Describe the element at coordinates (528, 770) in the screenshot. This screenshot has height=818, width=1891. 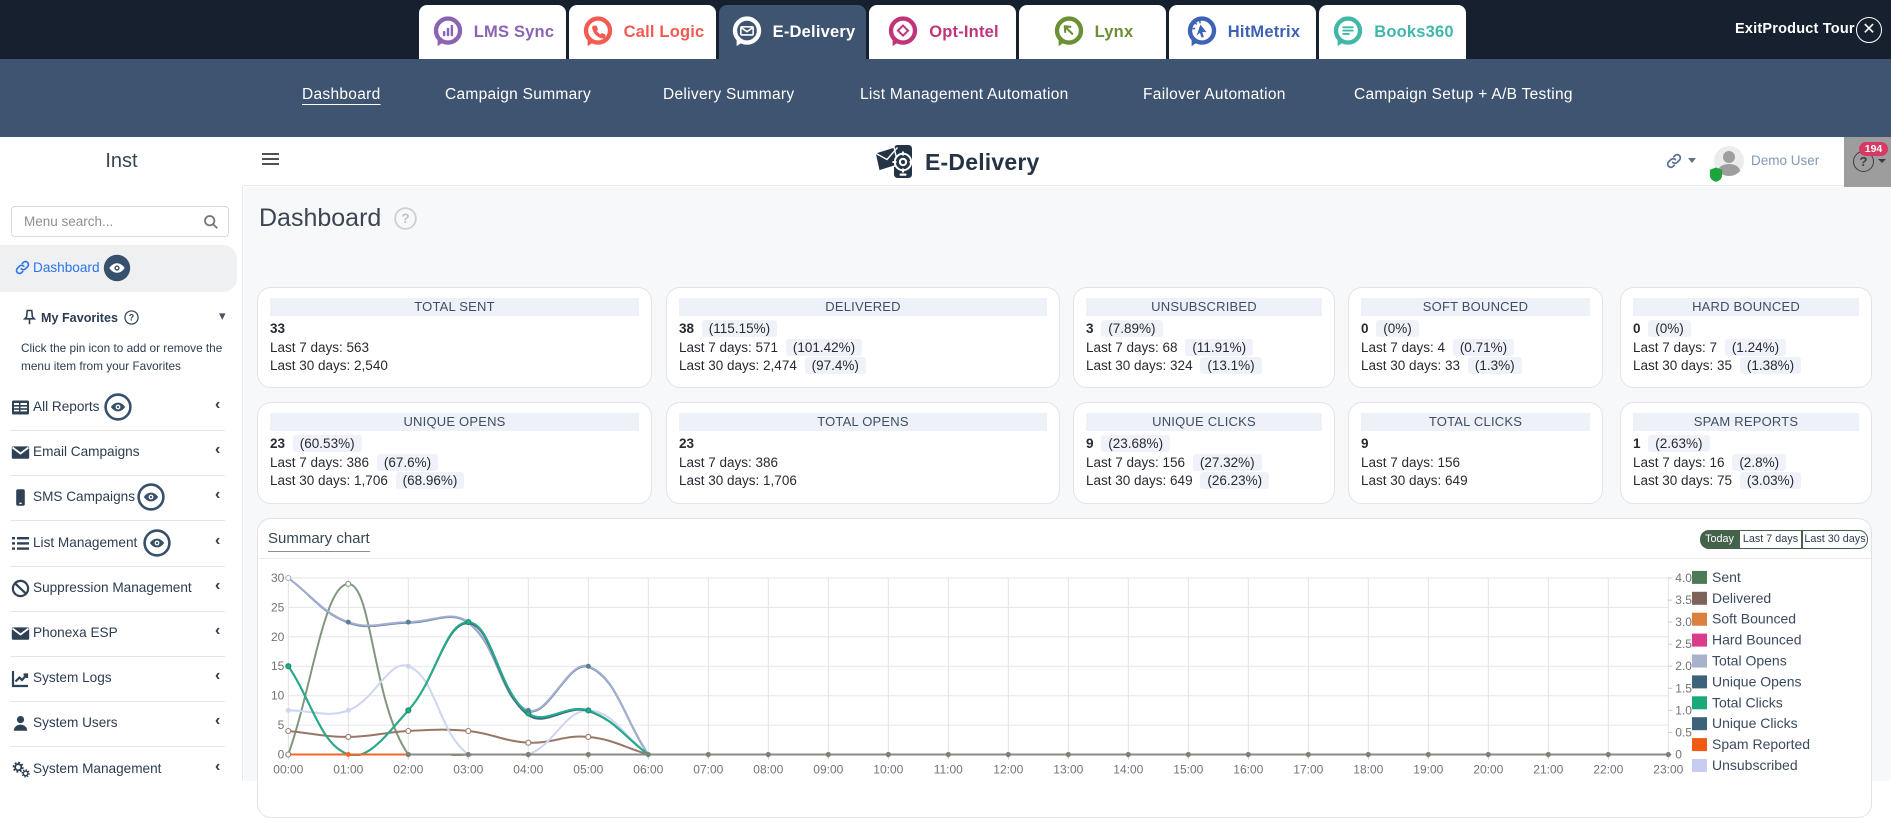
I see `svg-text: 04:00` at that location.